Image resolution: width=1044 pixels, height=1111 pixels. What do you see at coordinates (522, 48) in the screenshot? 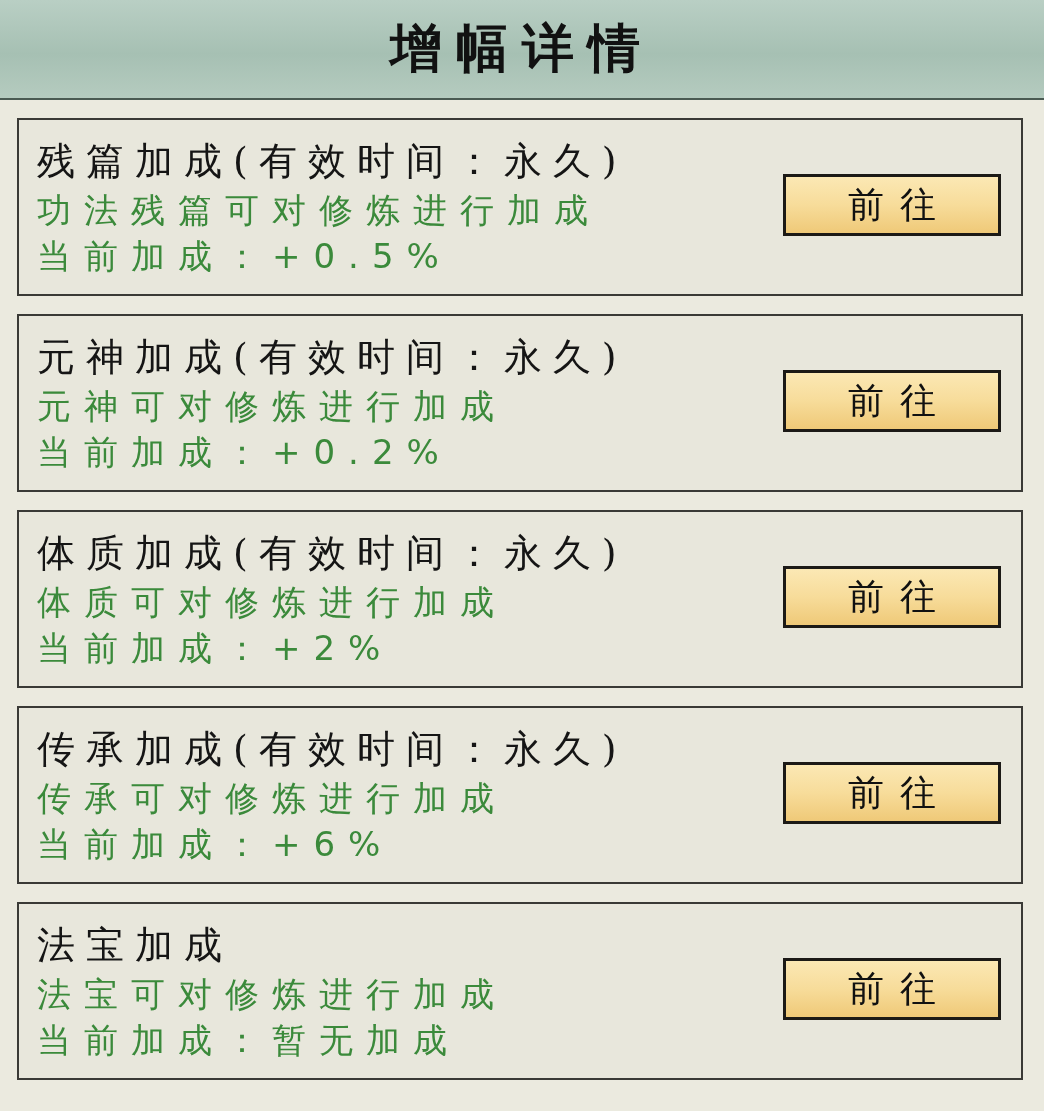
I see `page-title: 增幅详情` at bounding box center [522, 48].